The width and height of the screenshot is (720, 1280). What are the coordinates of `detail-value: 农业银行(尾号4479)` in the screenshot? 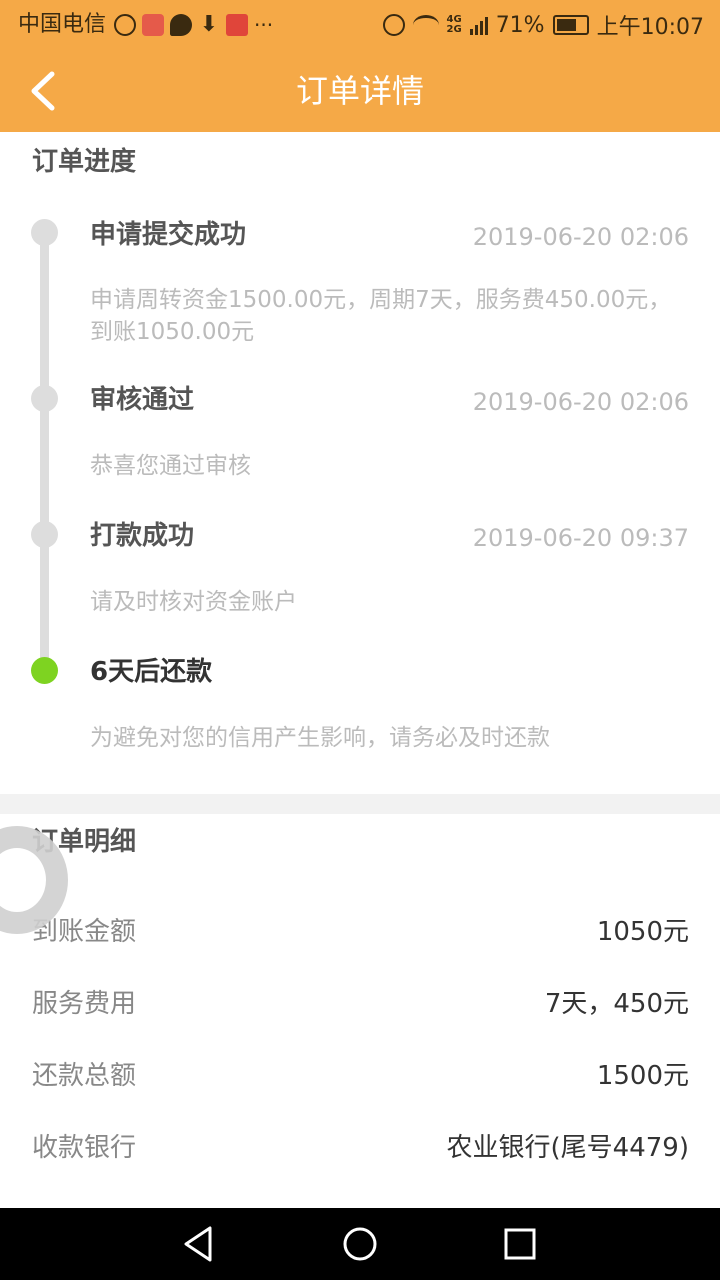 It's located at (567, 1148).